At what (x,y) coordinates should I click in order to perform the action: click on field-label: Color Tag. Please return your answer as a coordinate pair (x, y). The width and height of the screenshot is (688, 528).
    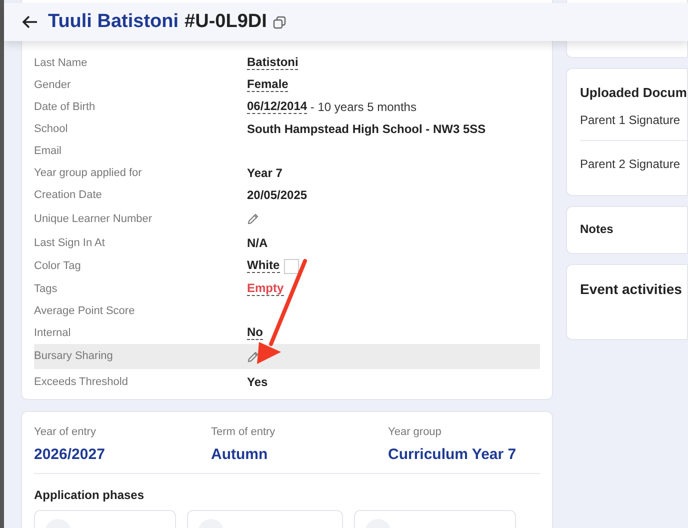
    Looking at the image, I should click on (58, 266).